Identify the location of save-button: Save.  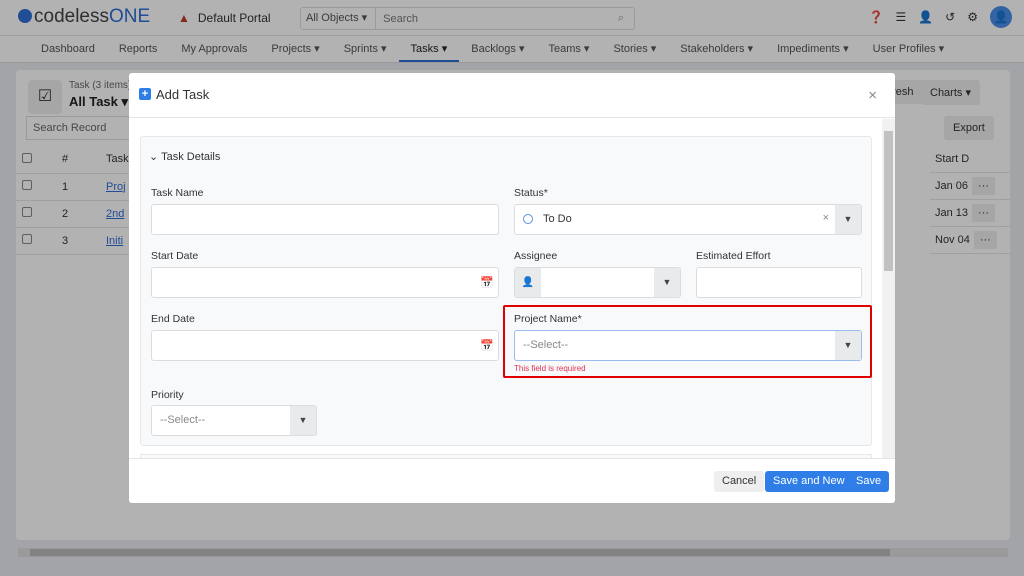
(869, 481).